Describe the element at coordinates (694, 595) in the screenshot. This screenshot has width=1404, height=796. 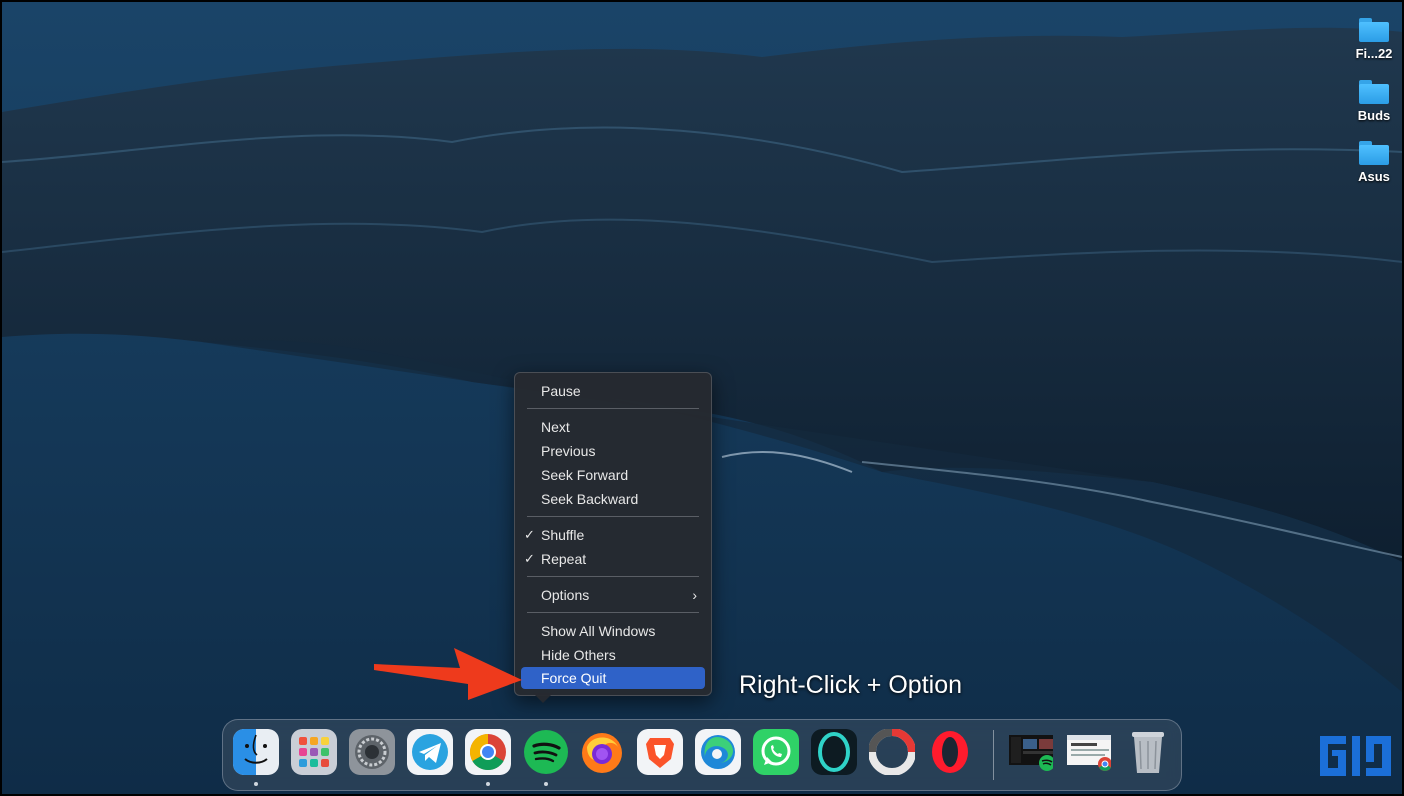
I see `chevron-right-icon: ›` at that location.